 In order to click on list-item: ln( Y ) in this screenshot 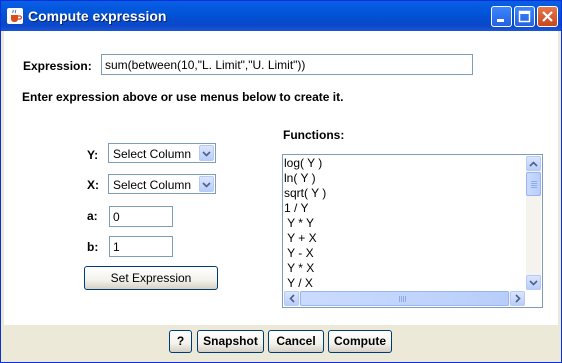, I will do `click(300, 178)`.